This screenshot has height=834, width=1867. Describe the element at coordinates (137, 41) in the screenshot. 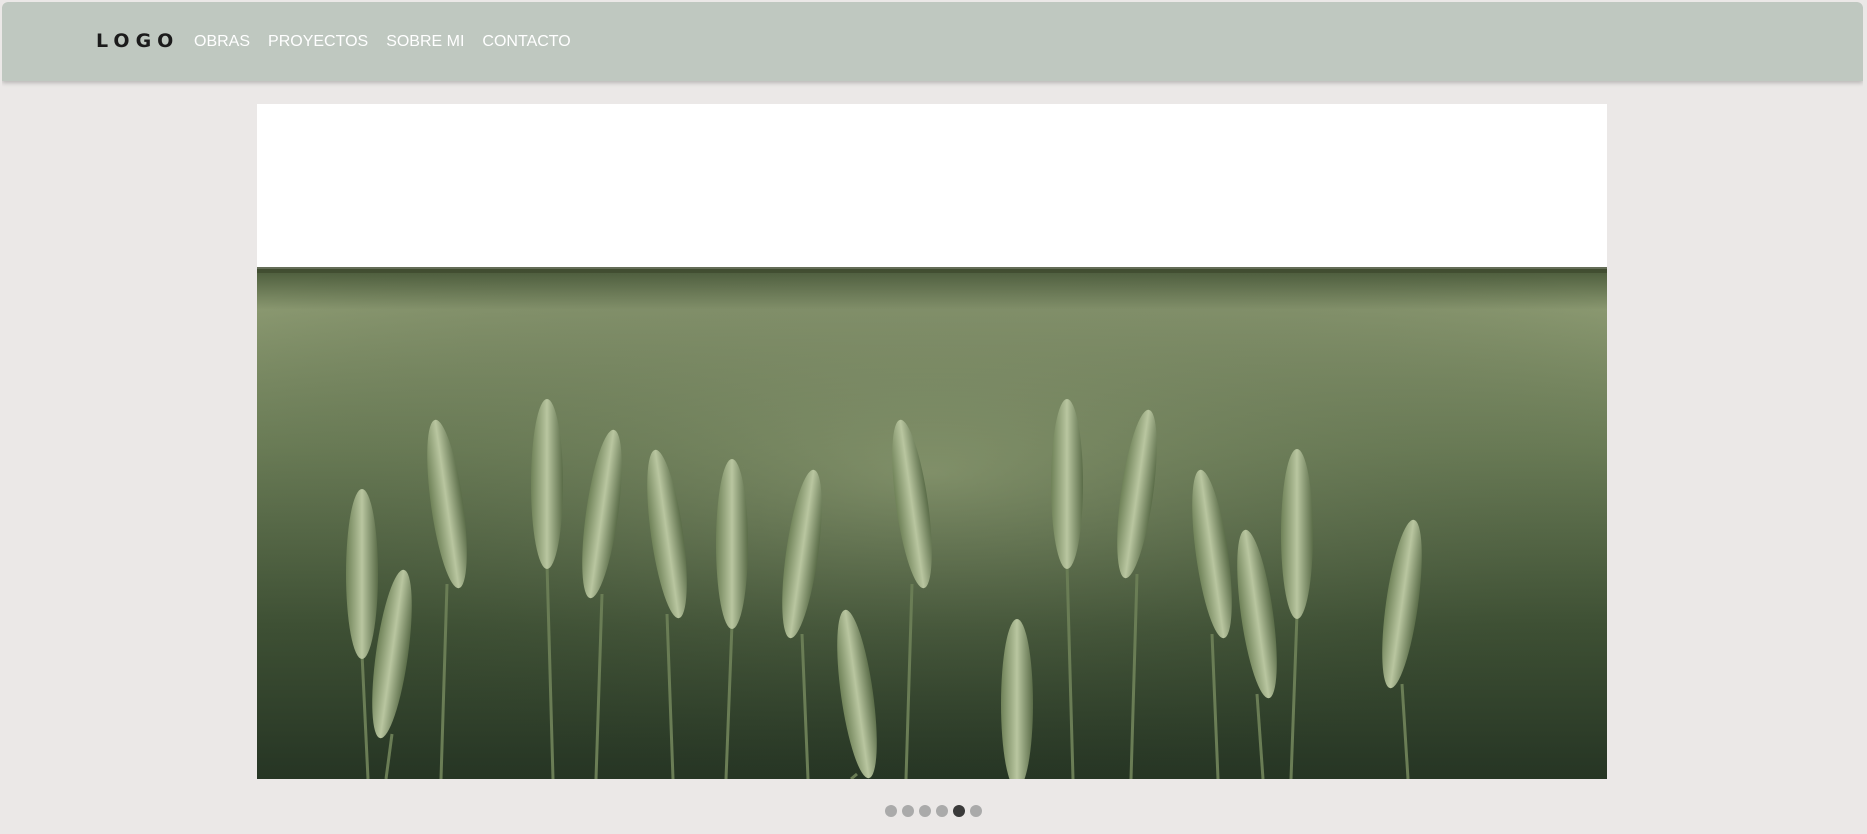

I see `logo: LOGO` at that location.